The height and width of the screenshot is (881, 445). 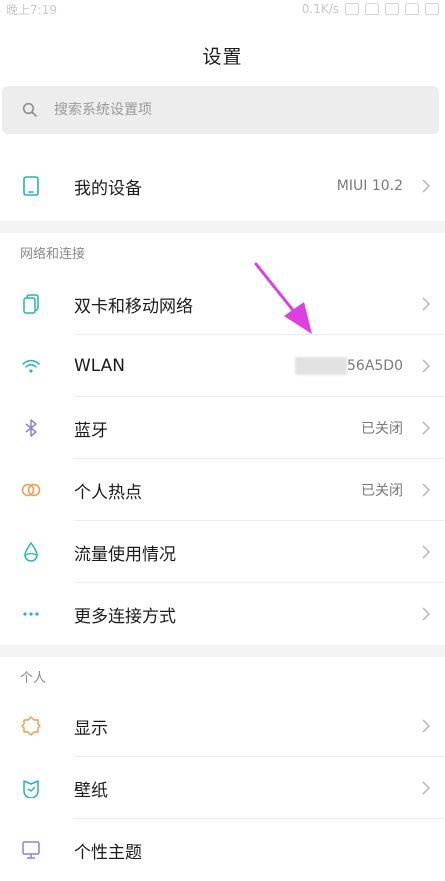 I want to click on wlan-label: WLAN, so click(x=100, y=366).